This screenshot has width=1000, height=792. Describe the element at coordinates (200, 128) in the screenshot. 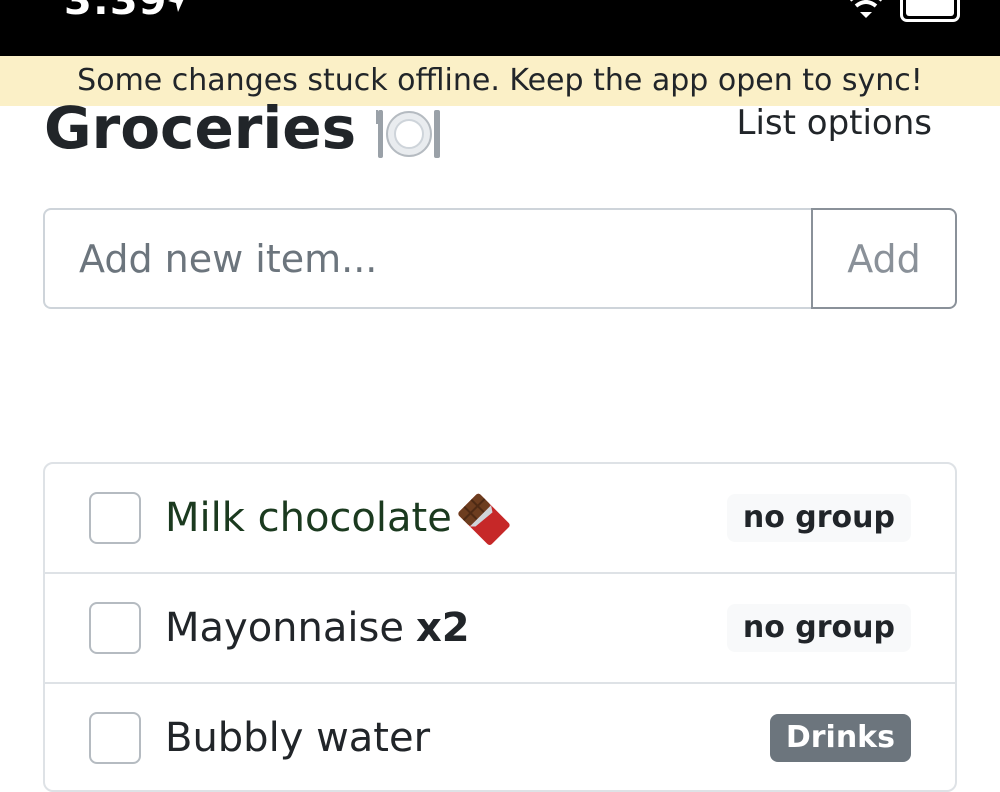

I see `list-title: Groceries` at that location.